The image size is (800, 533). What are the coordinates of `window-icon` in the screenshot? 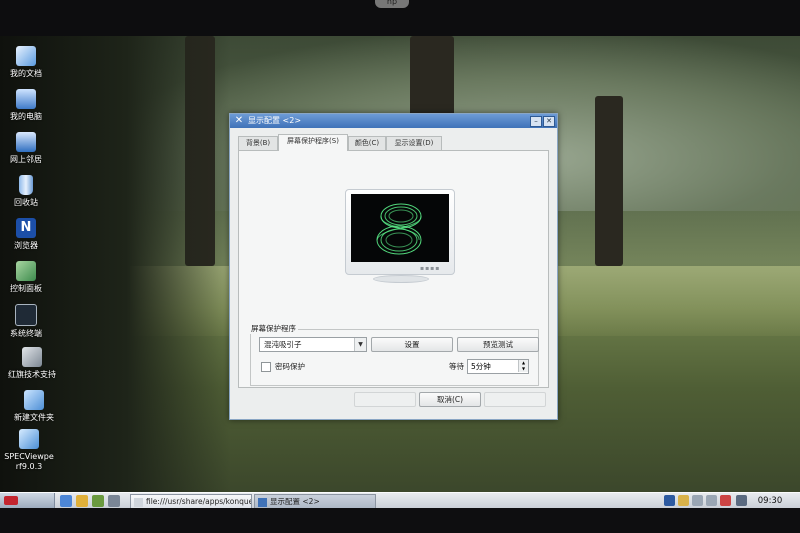 It's located at (138, 502).